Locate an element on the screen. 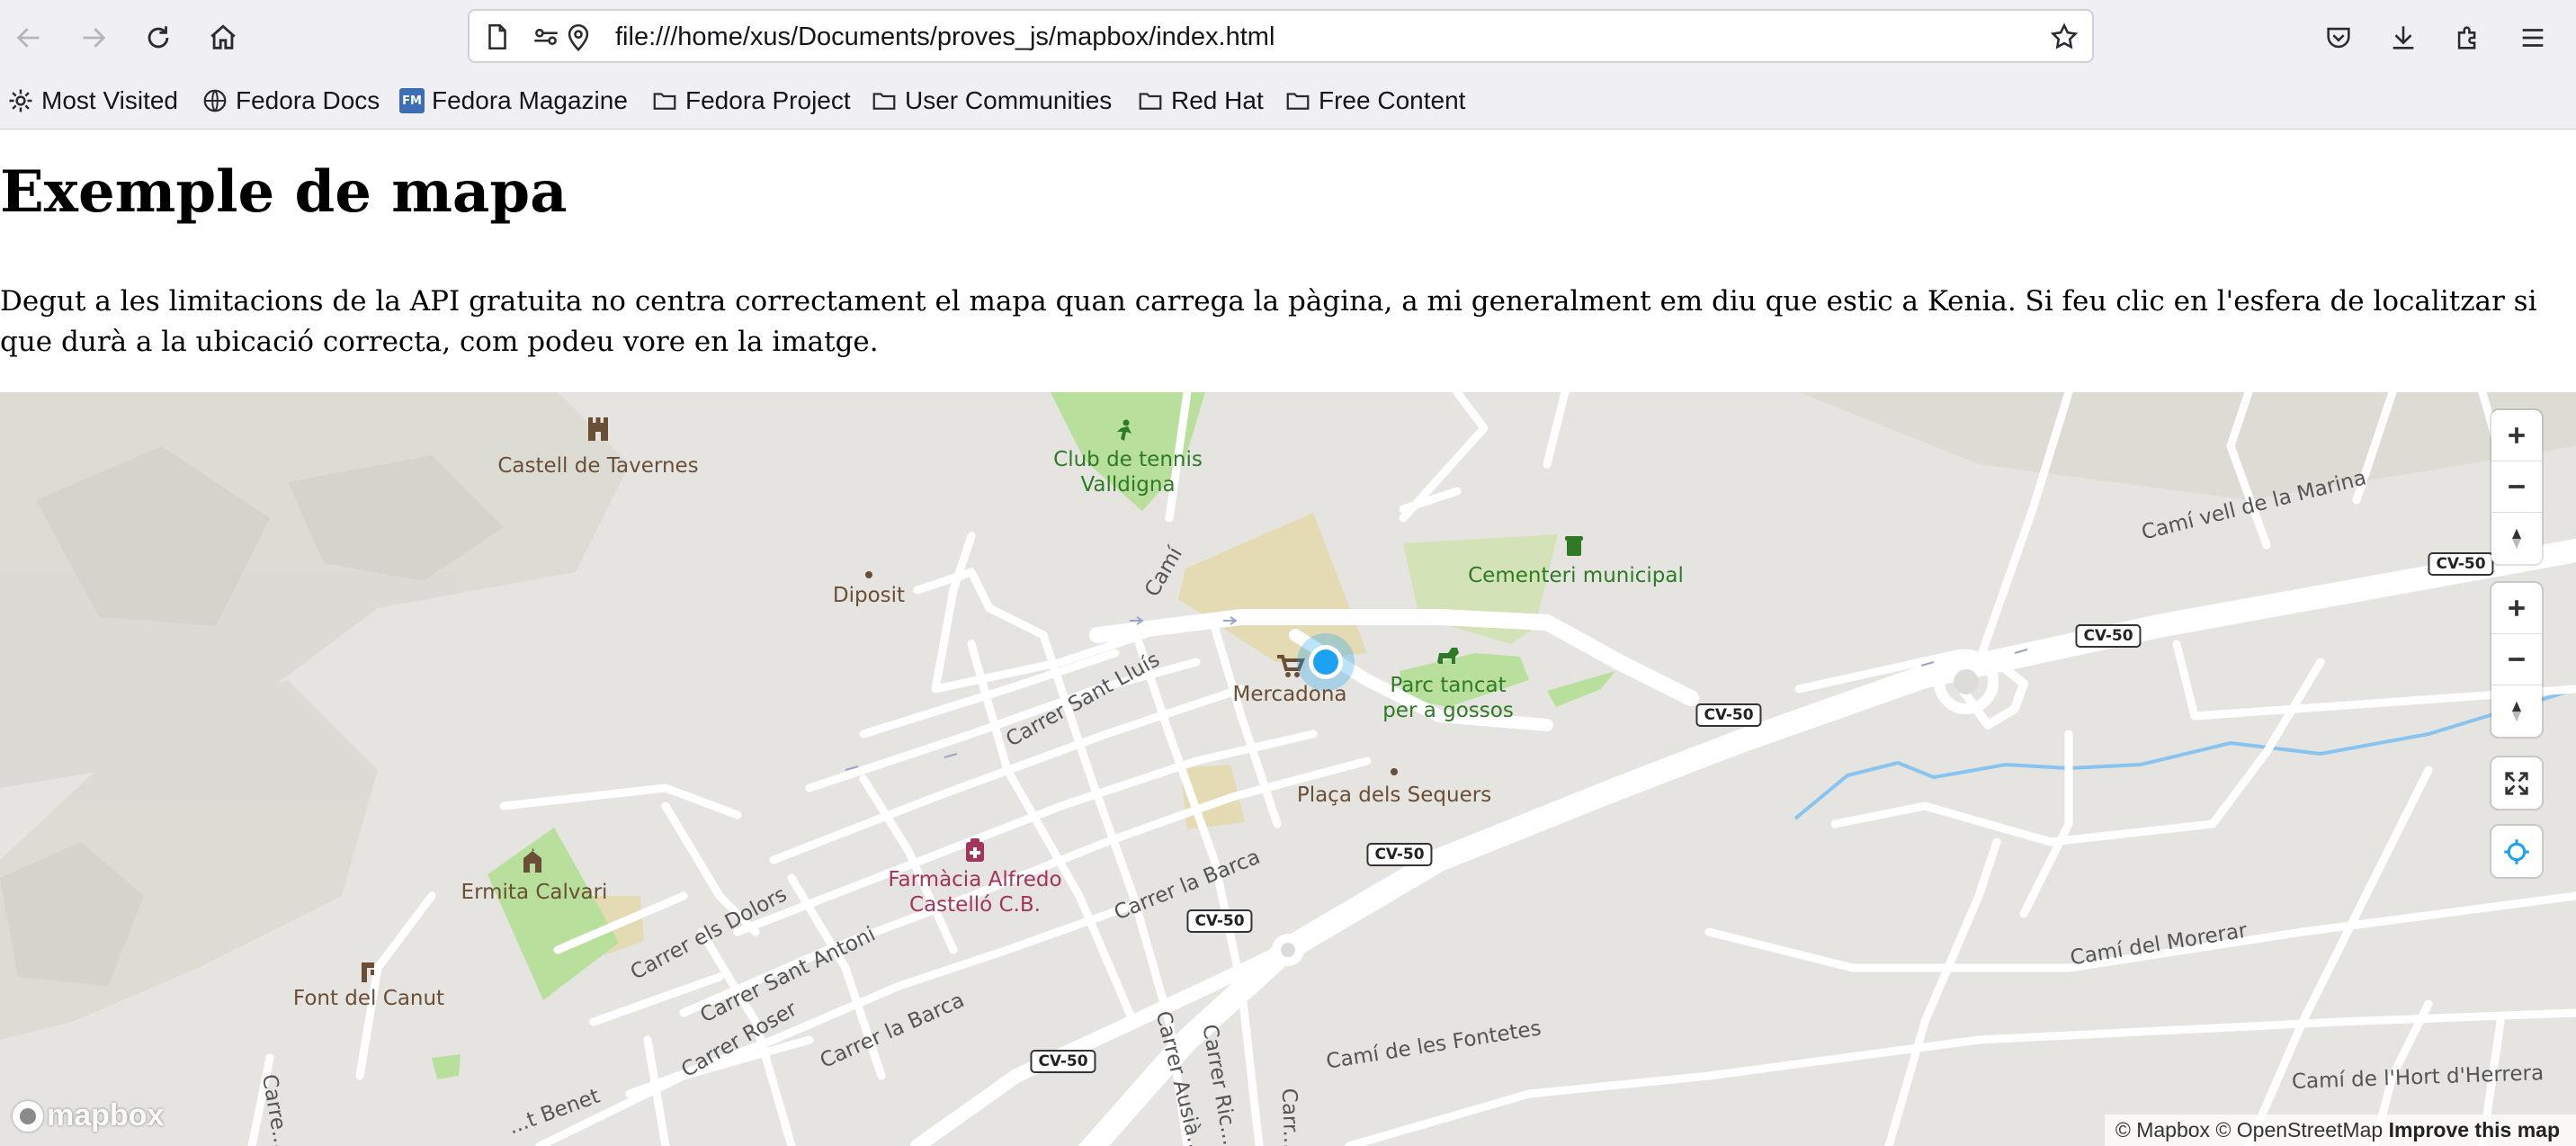 This screenshot has height=1146, width=2576. attribution-osm-link: © OpenStreetMap is located at coordinates (2299, 1130).